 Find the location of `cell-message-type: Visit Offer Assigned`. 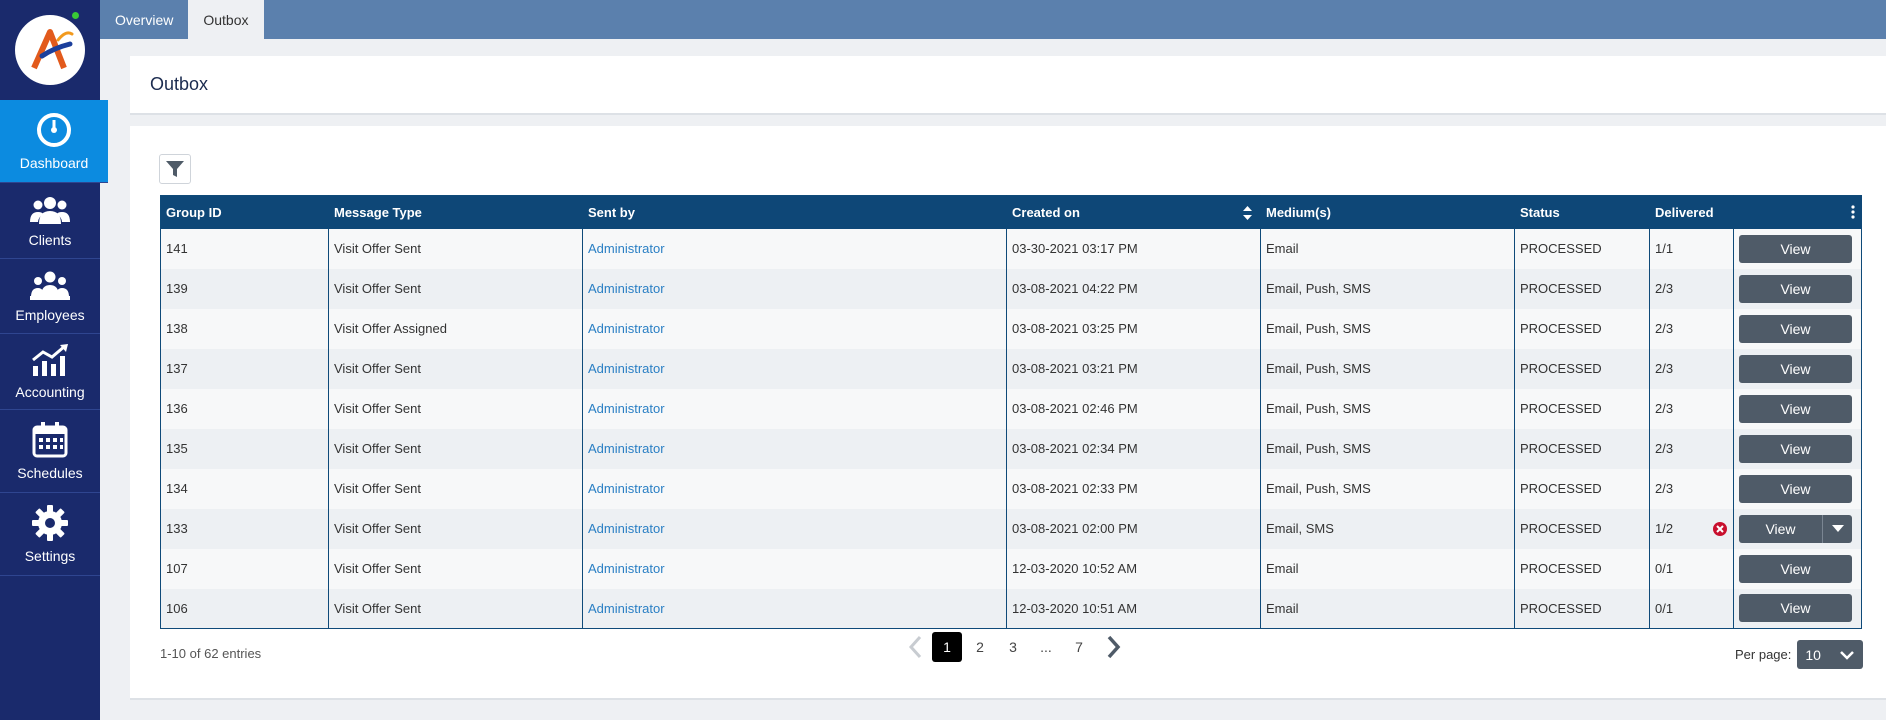

cell-message-type: Visit Offer Assigned is located at coordinates (455, 328).